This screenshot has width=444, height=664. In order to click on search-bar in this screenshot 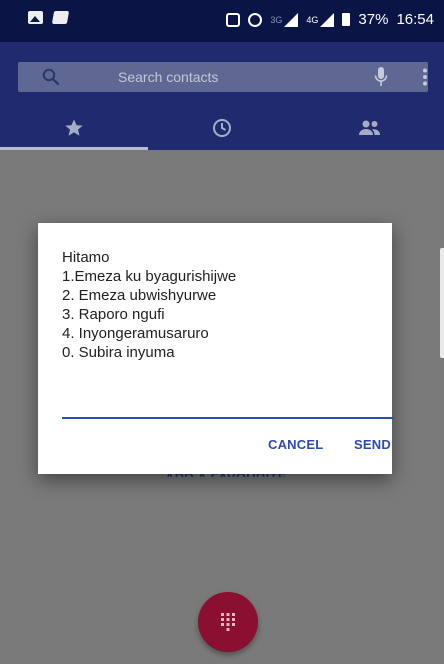, I will do `click(223, 77)`.